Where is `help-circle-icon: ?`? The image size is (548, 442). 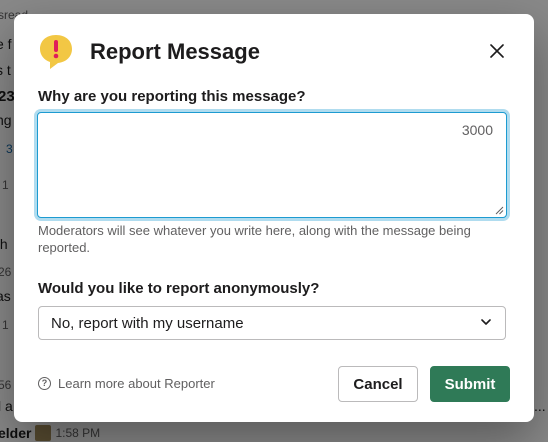 help-circle-icon: ? is located at coordinates (44, 383).